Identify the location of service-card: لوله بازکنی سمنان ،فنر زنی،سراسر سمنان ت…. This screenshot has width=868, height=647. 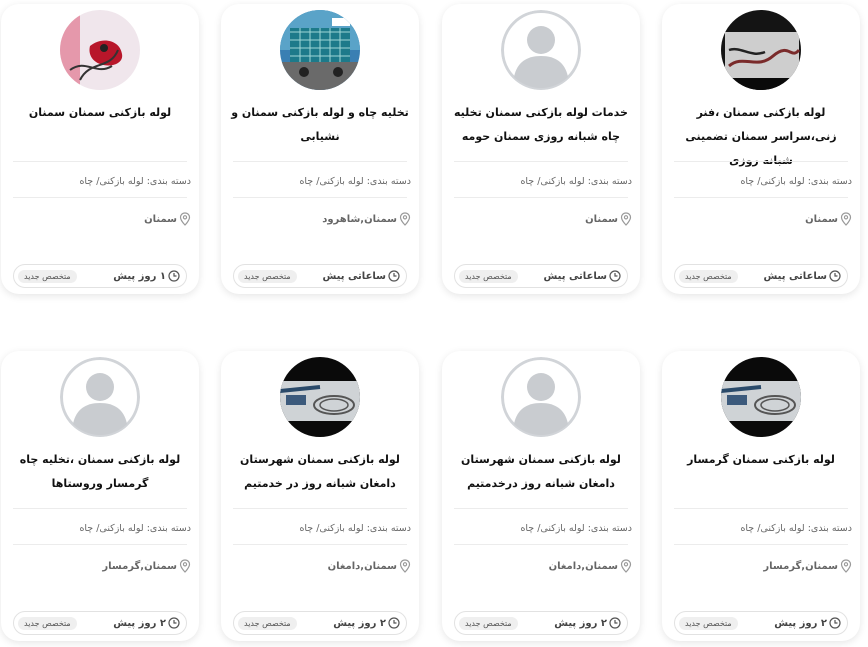
(761, 149).